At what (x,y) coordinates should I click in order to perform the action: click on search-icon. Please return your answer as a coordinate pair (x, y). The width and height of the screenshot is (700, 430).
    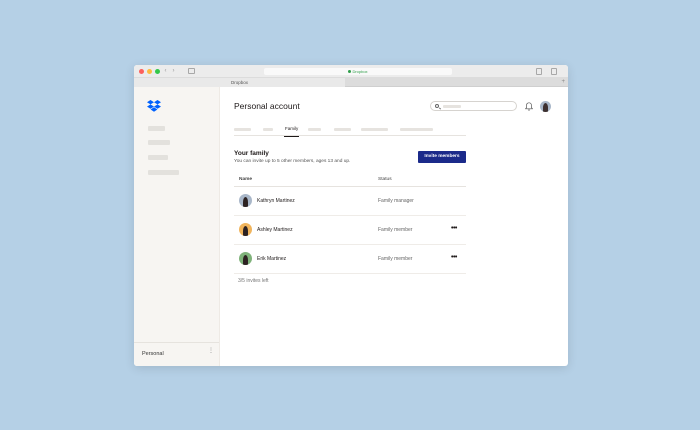
    Looking at the image, I should click on (437, 106).